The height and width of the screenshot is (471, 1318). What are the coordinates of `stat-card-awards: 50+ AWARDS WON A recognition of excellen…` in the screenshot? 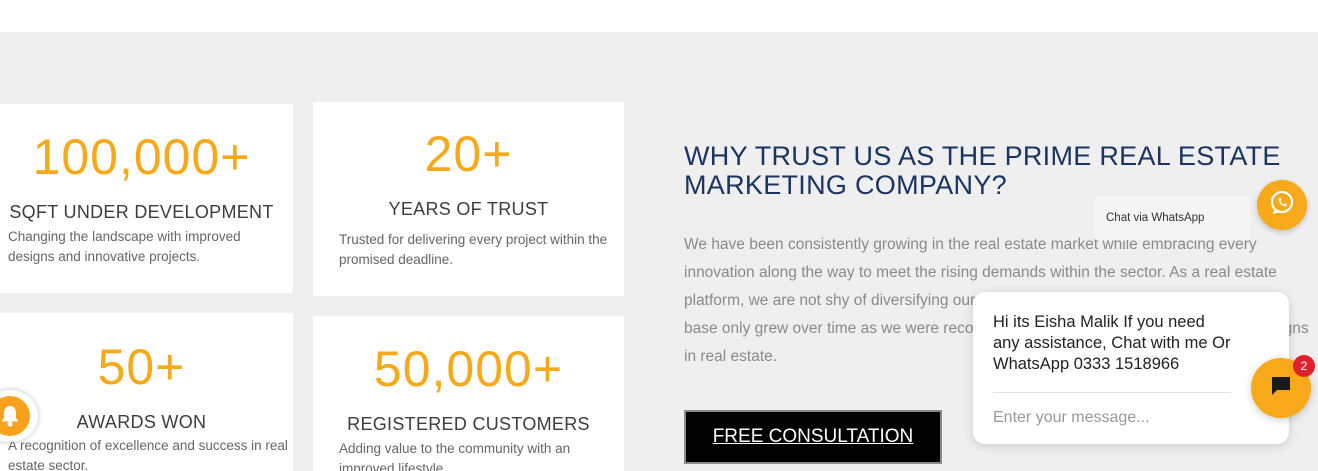 It's located at (146, 392).